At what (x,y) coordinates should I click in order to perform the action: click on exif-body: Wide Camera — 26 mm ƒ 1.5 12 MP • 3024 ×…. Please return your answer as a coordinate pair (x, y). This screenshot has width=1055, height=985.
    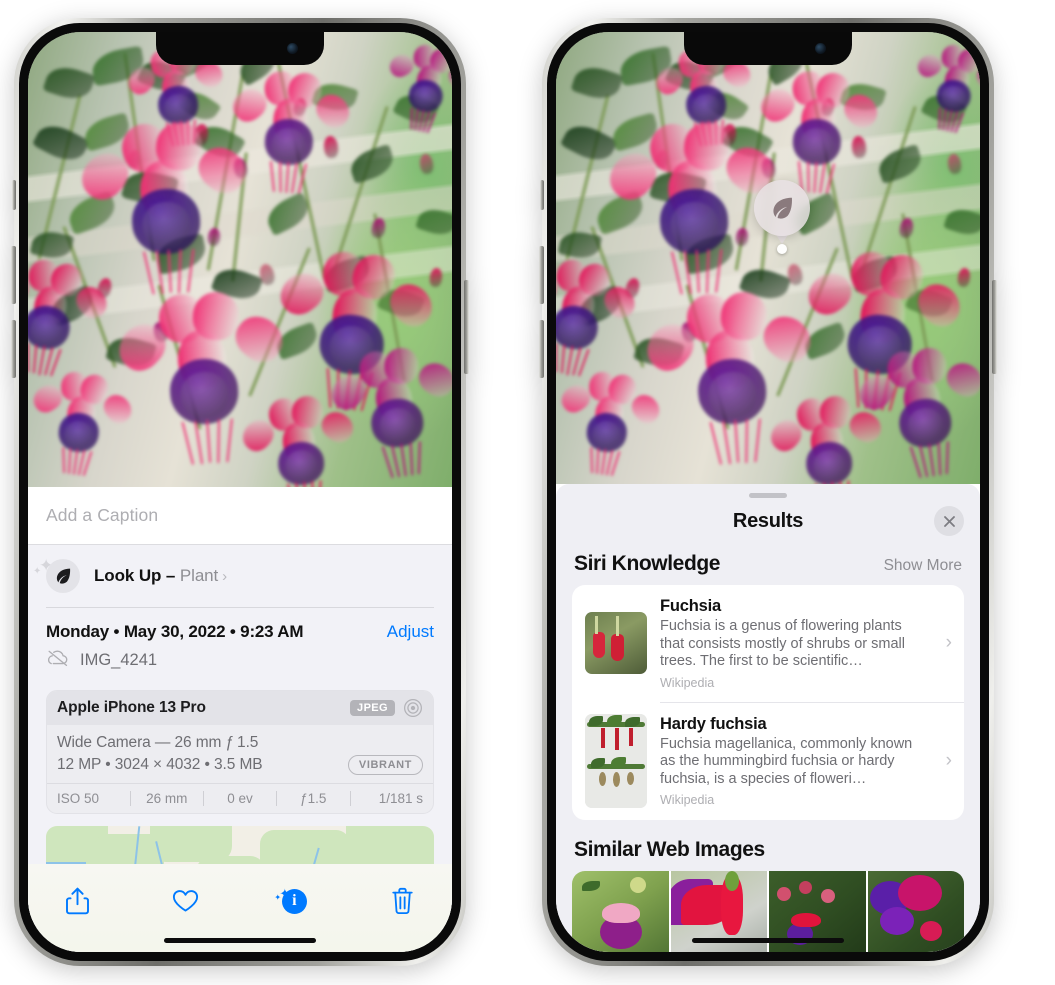
    Looking at the image, I should click on (240, 754).